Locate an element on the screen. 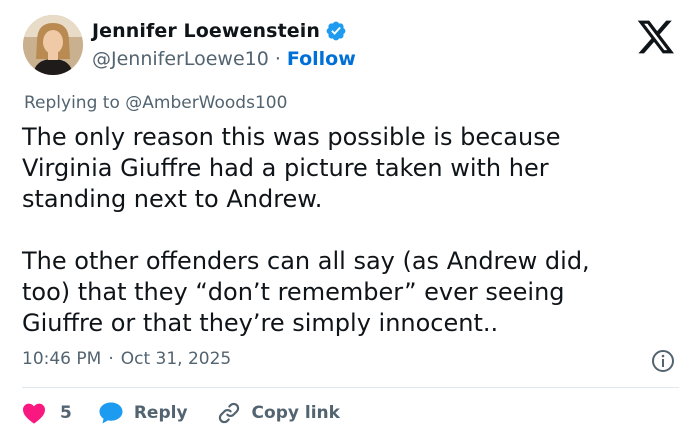 This screenshot has height=440, width=700. replying-prefix: Replying to is located at coordinates (72, 103).